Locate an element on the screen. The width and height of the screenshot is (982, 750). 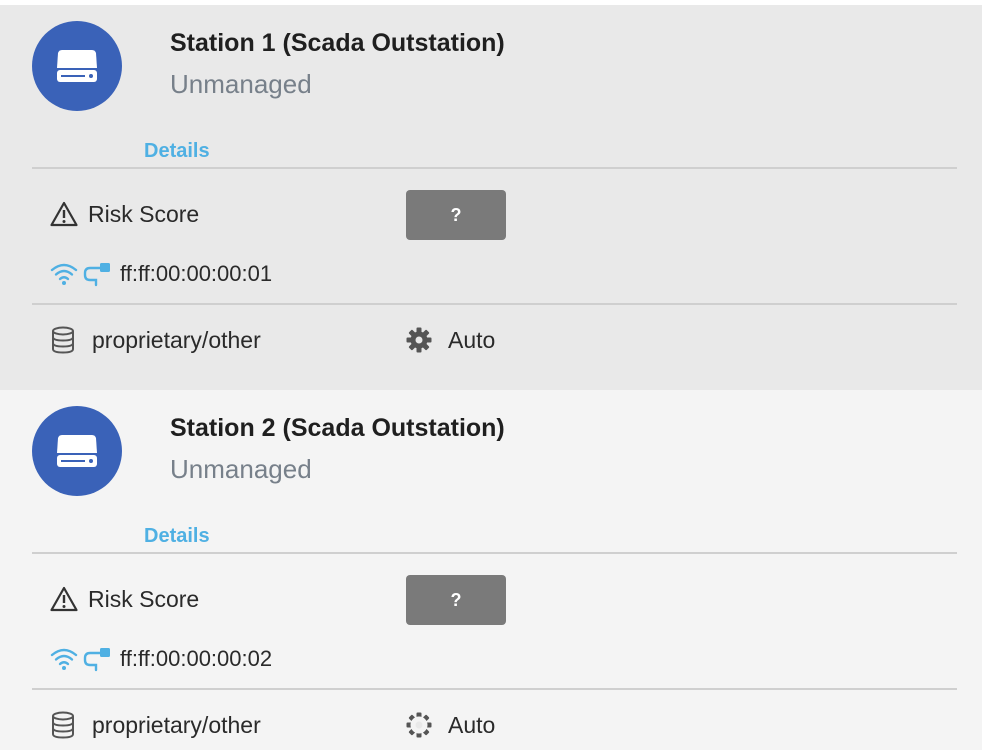
mac-address-row: ff:ff:00:00:00:02 is located at coordinates (161, 659).